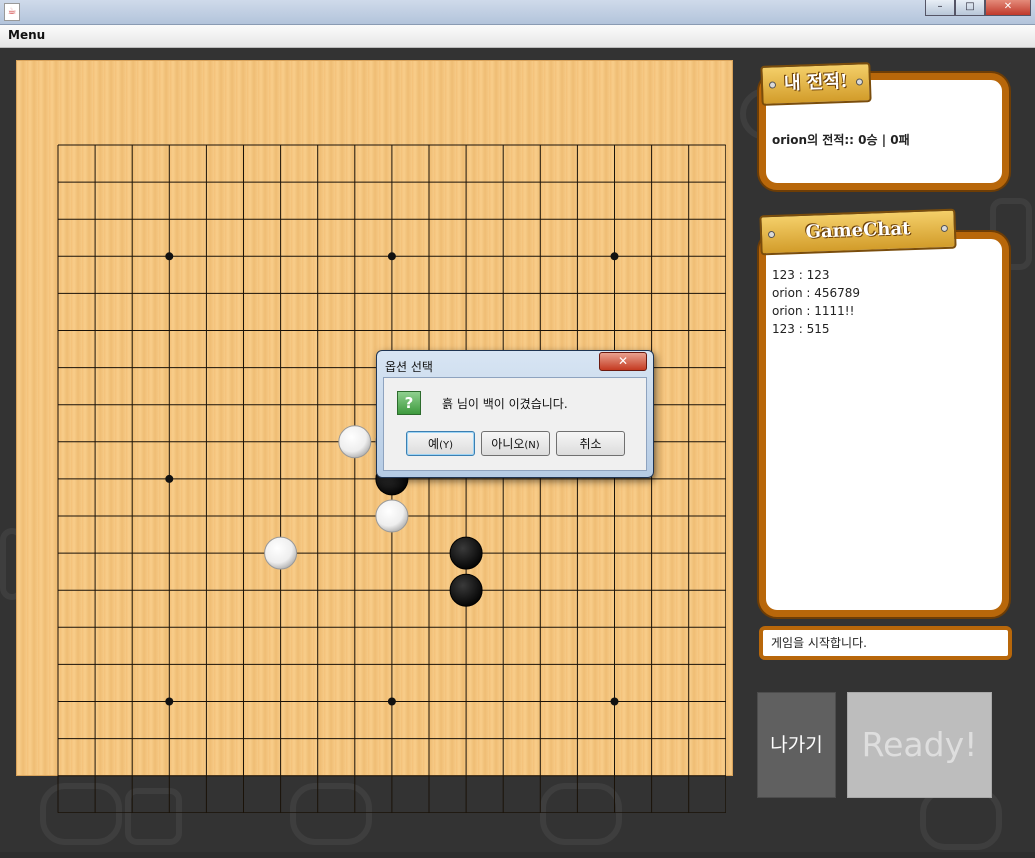  What do you see at coordinates (841, 140) in the screenshot?
I see `record-text: orion의 전적:: 0승 | 0패` at bounding box center [841, 140].